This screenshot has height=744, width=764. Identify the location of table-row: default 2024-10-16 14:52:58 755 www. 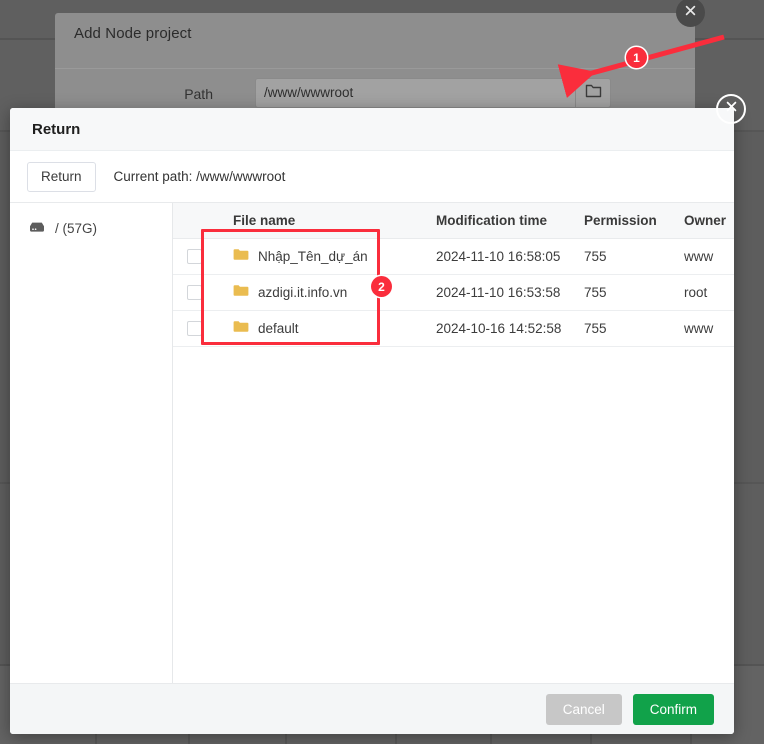
(453, 328).